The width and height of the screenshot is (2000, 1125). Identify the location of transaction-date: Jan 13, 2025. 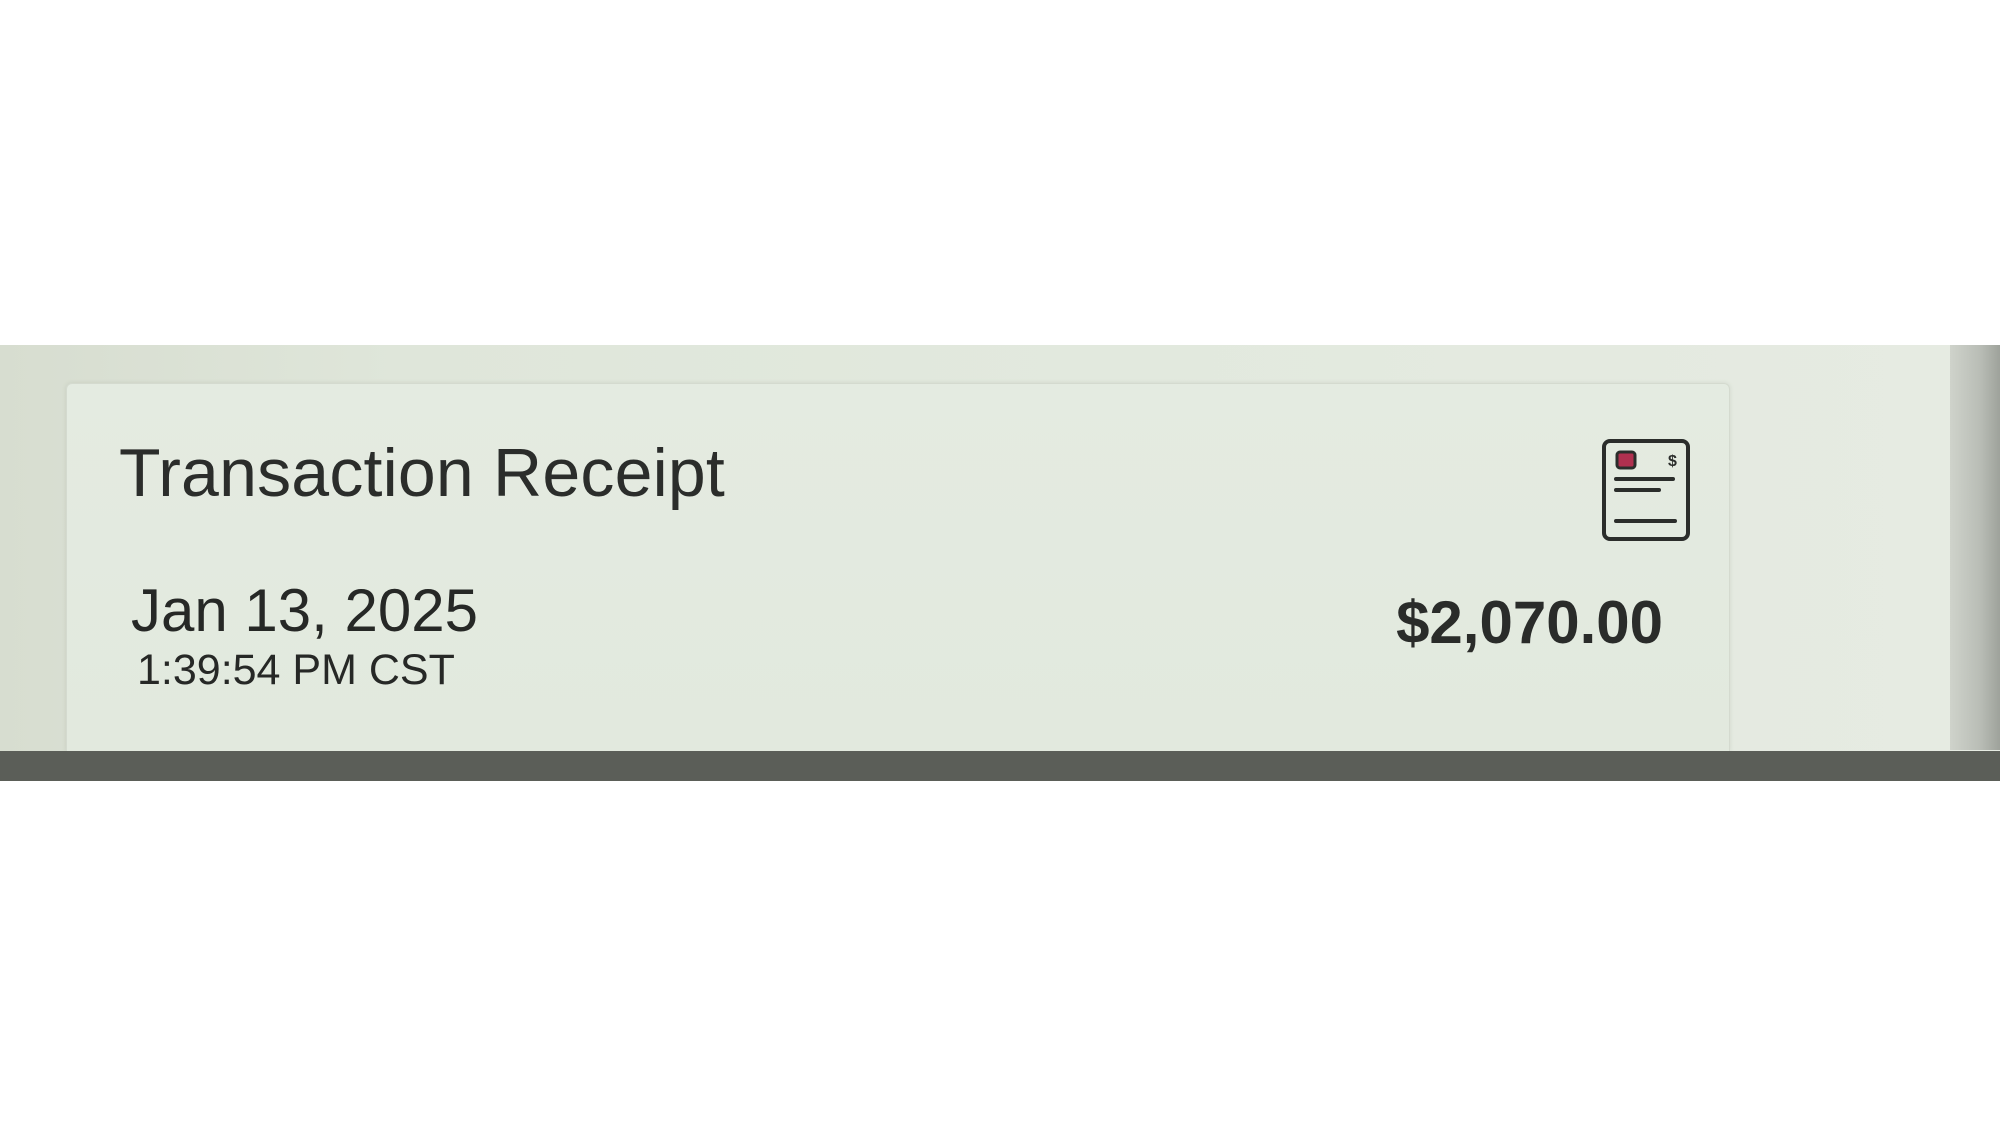
(304, 610).